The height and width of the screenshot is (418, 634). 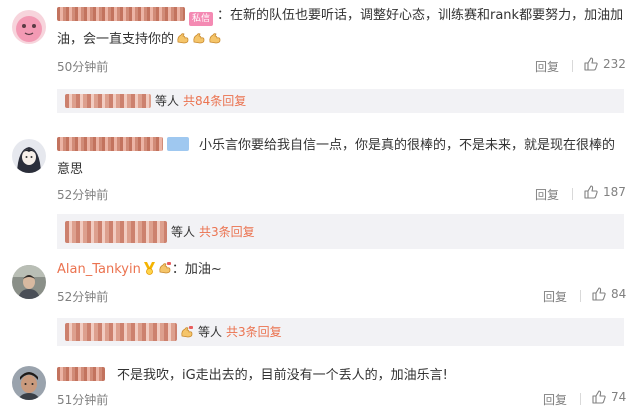 I want to click on like-button: 74, so click(x=608, y=397).